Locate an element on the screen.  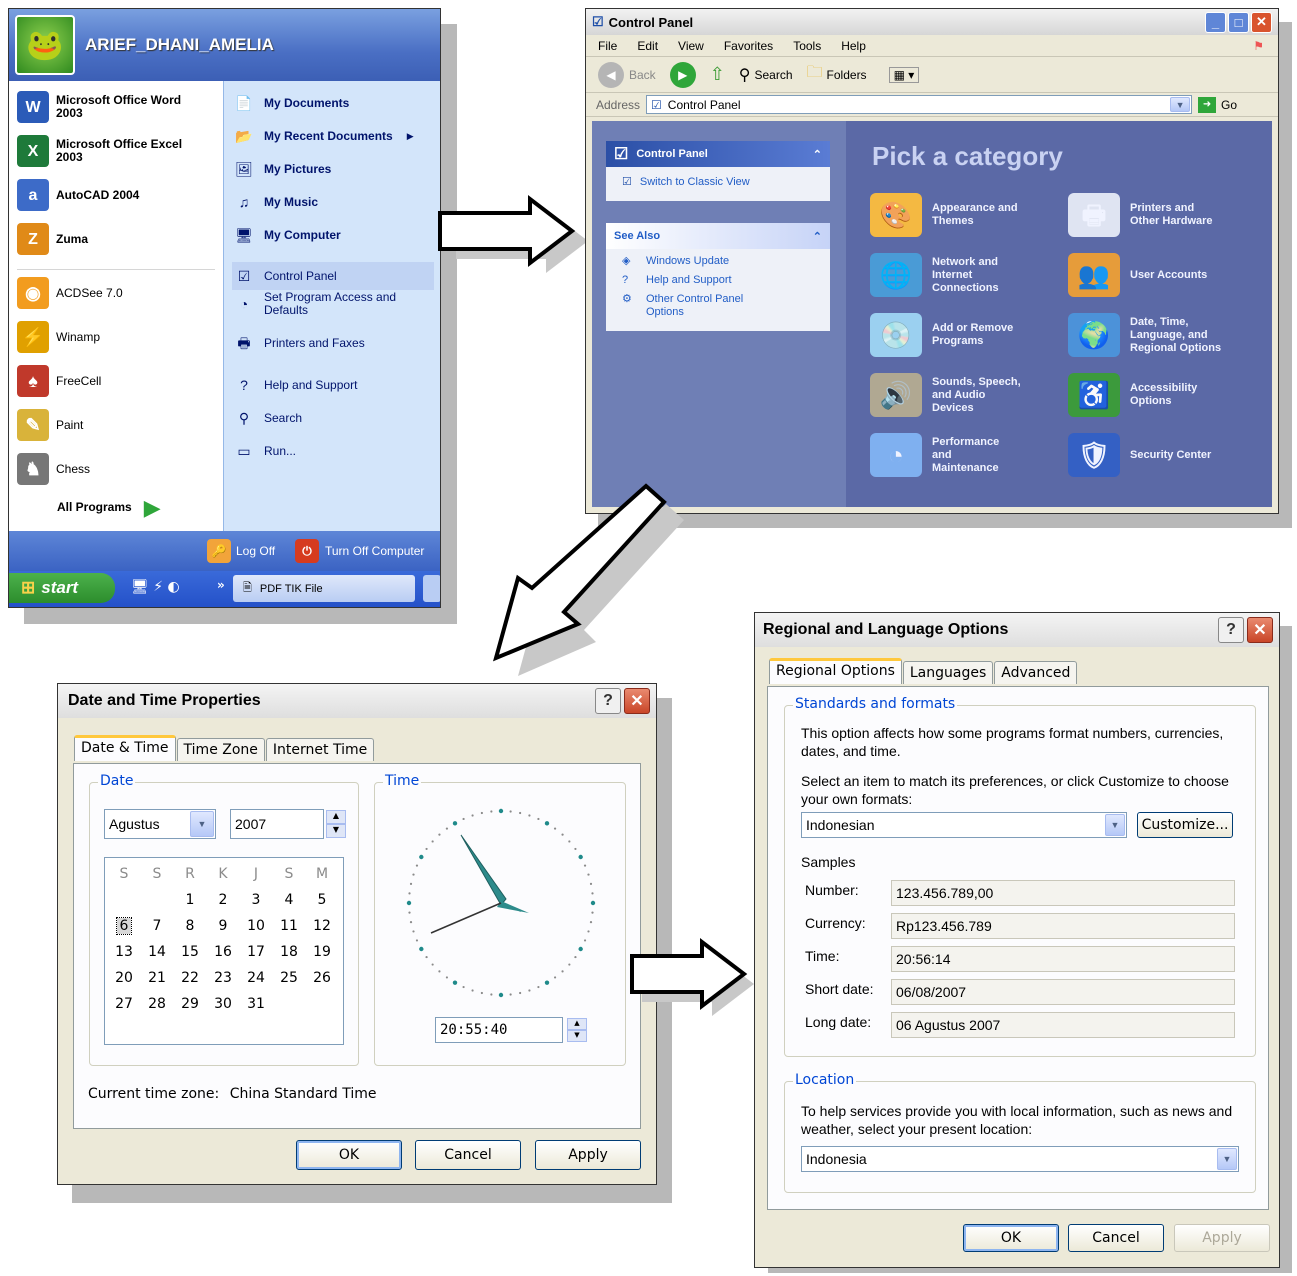
calendar-day: 15 is located at coordinates (190, 952).